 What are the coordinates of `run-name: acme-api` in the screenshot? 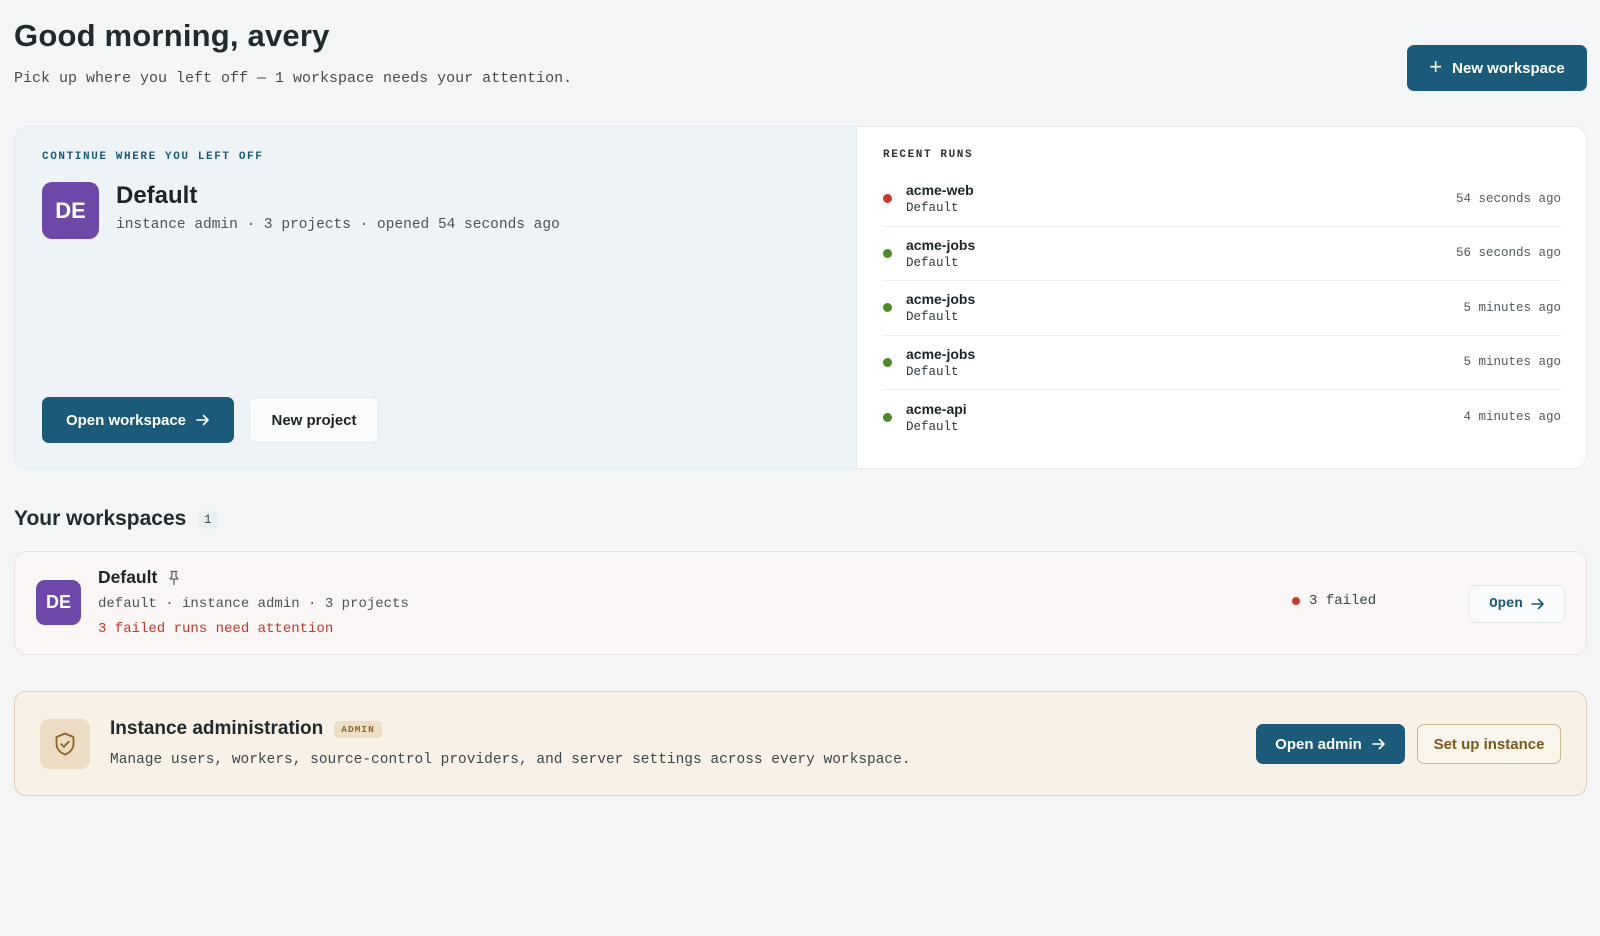 It's located at (936, 408).